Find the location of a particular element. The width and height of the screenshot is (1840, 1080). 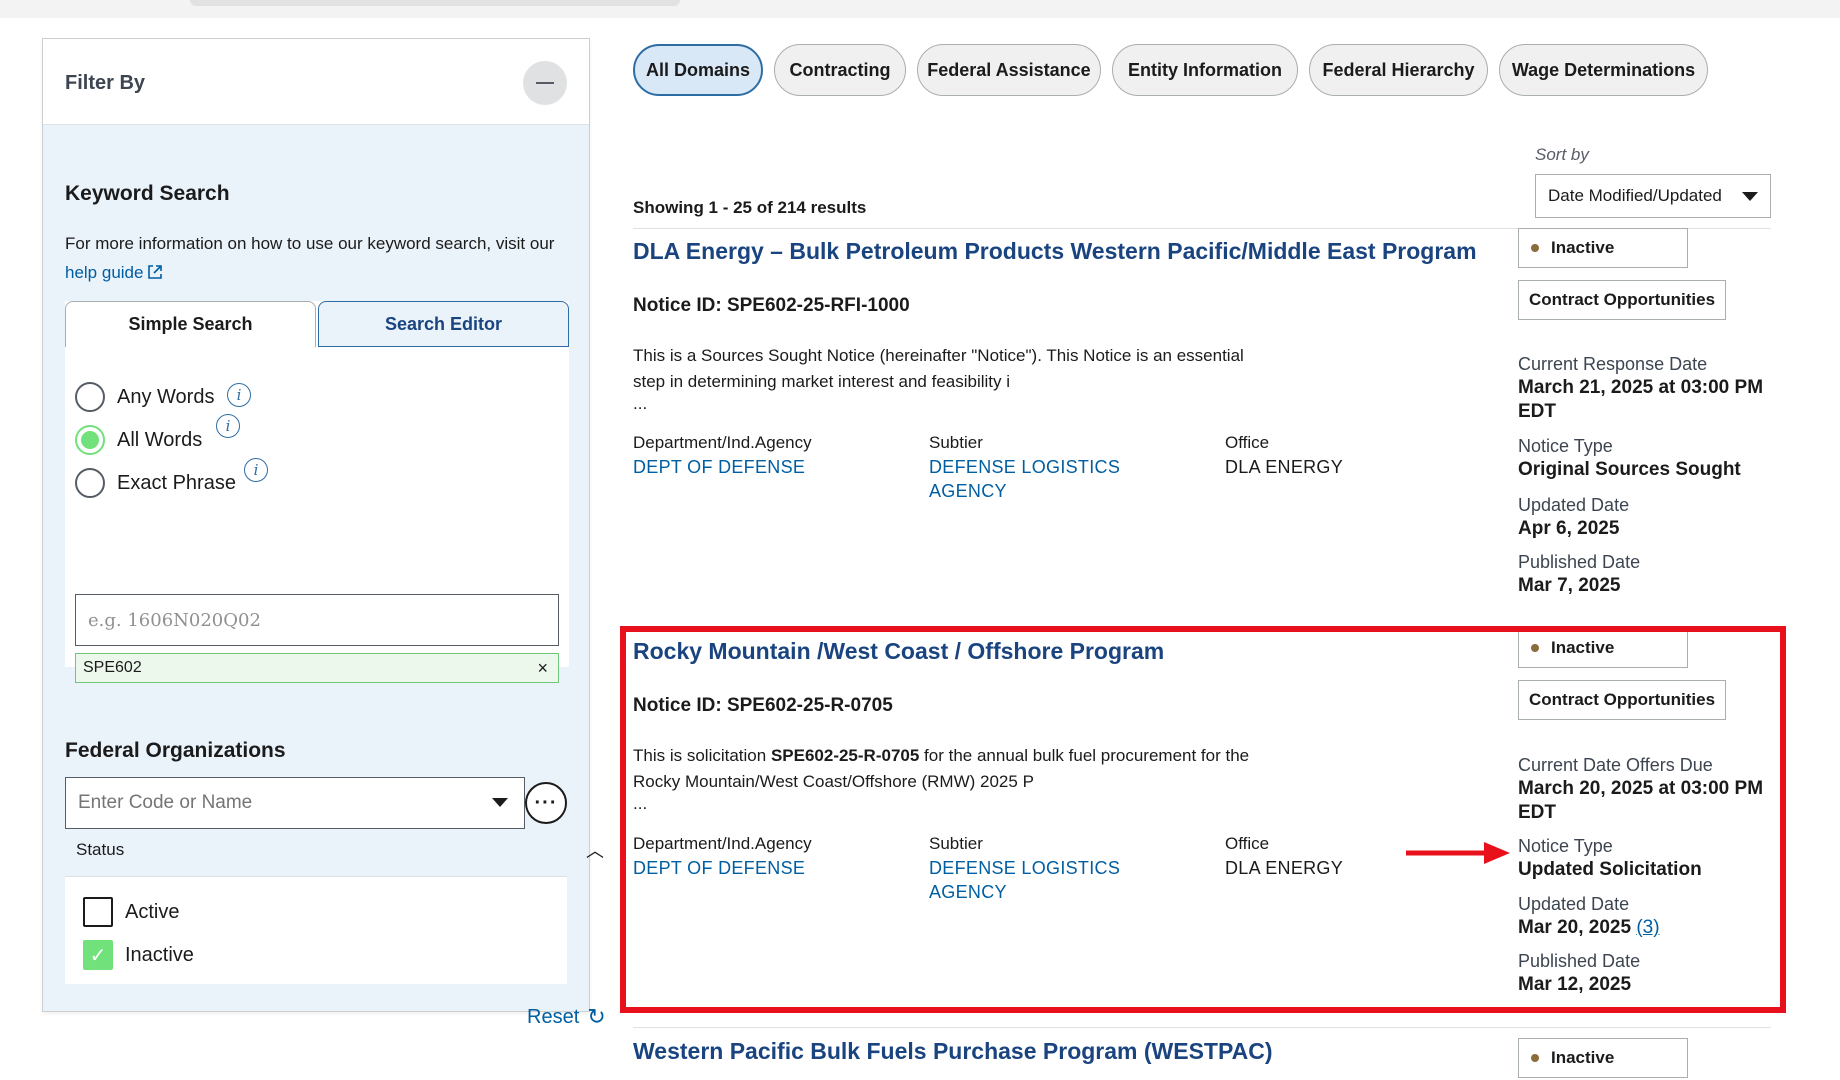

result-dept: Department/Ind.Agency DEPT OF DEFENSE is located at coordinates (722, 455).